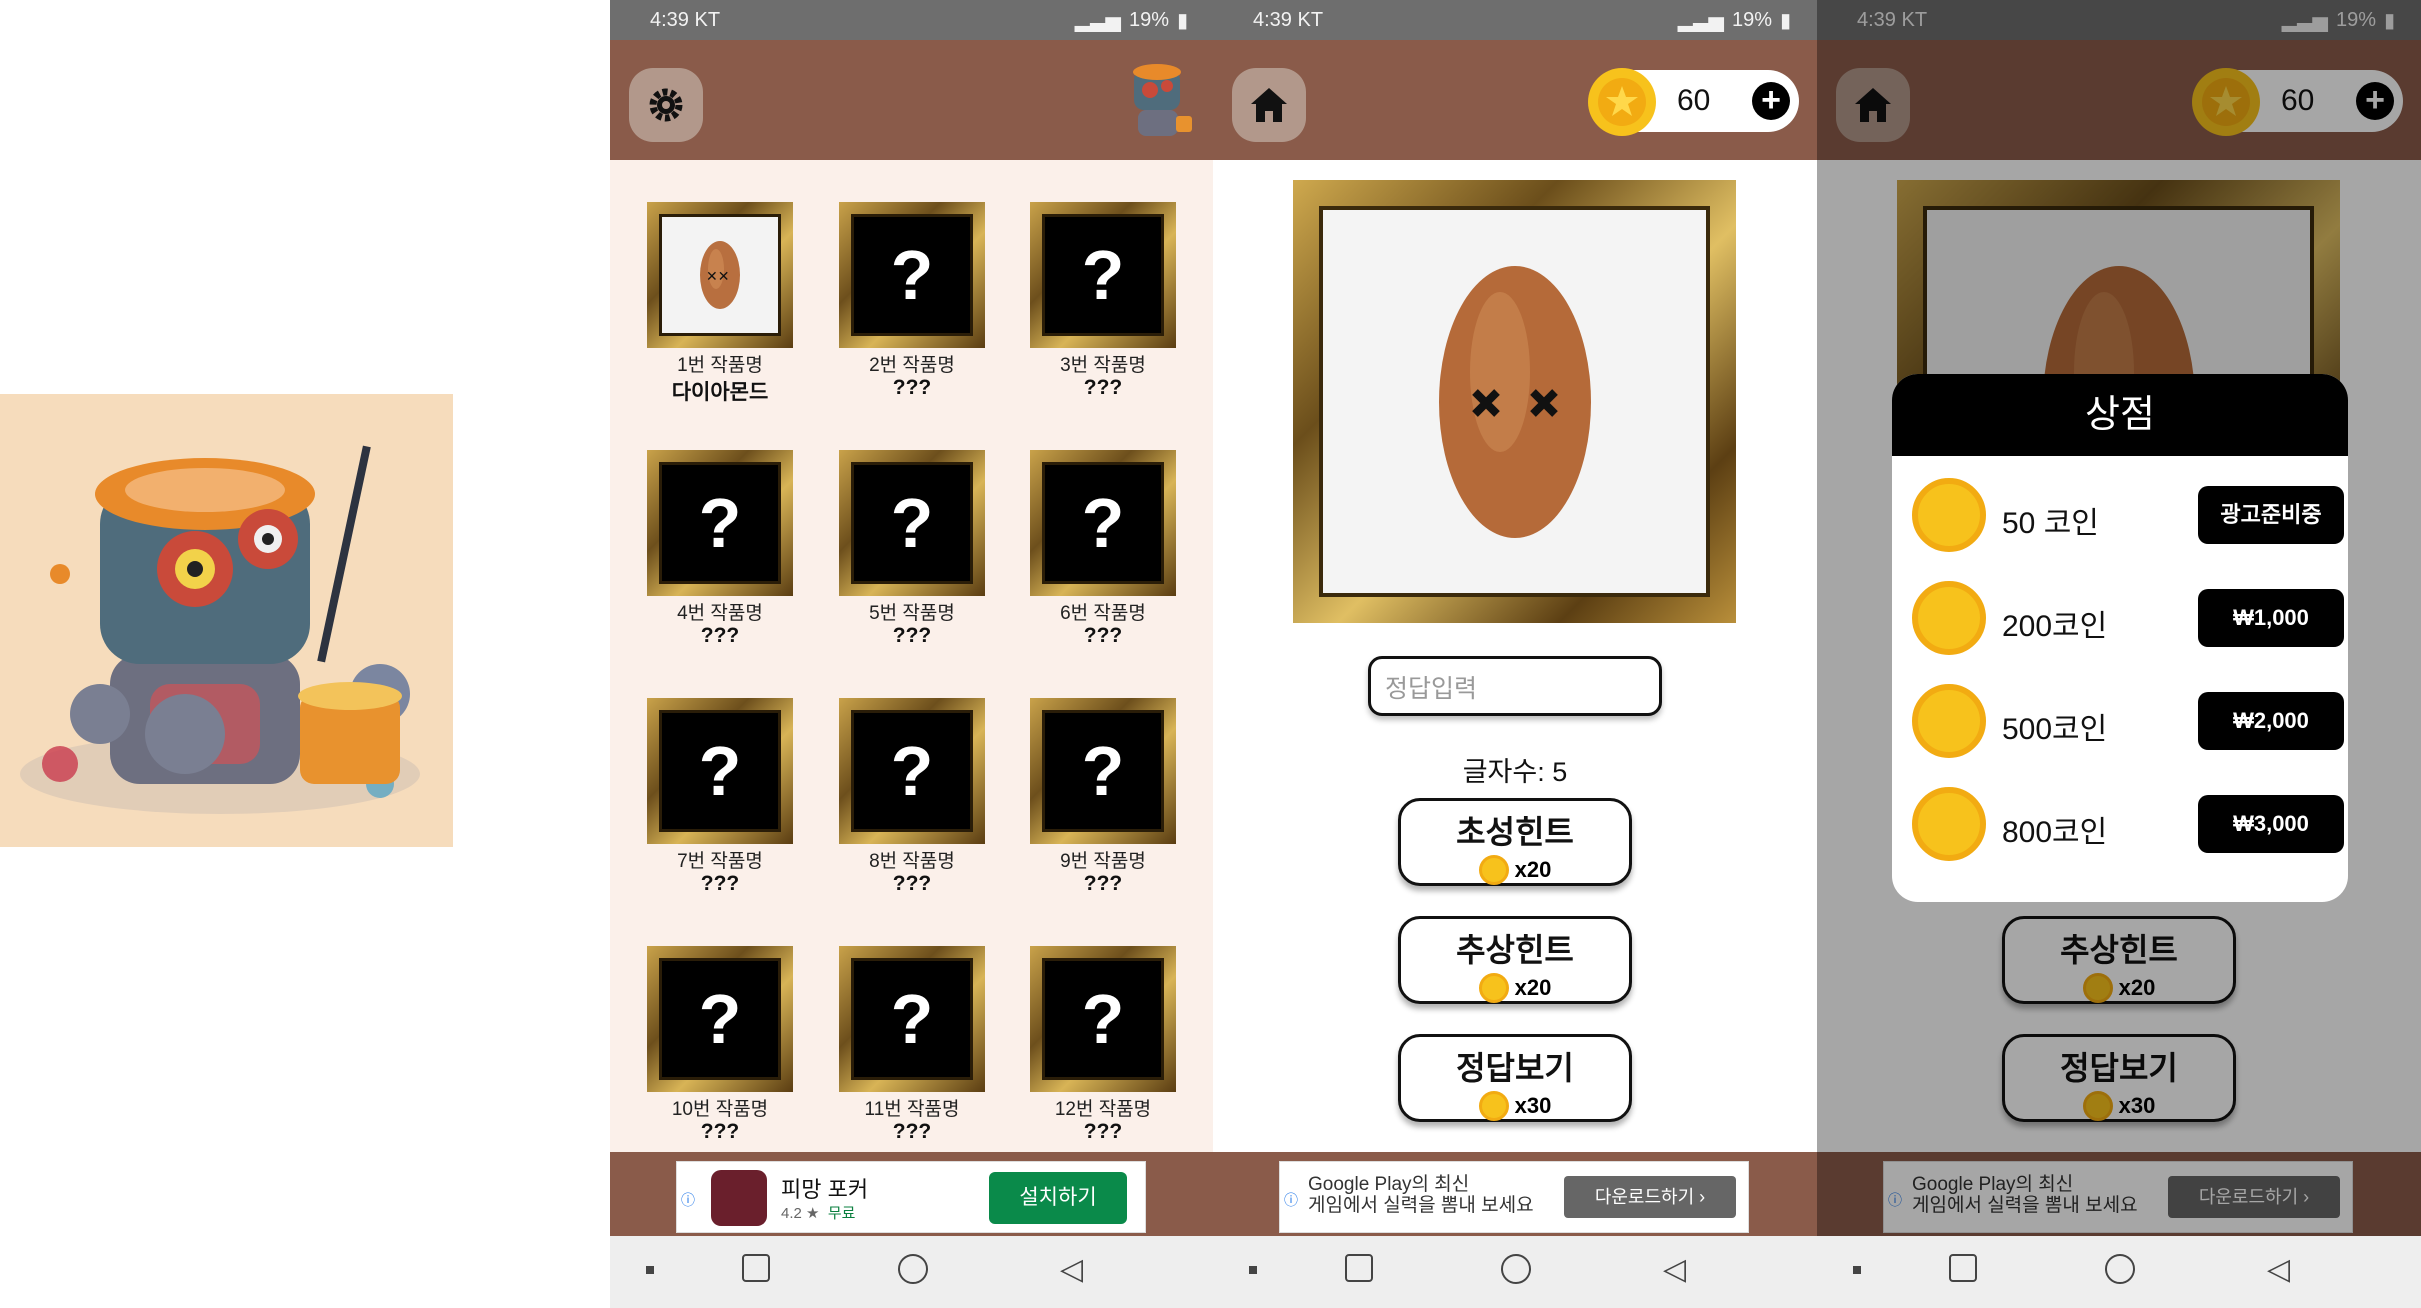 Image resolution: width=2421 pixels, height=1308 pixels. Describe the element at coordinates (1533, 987) in the screenshot. I see `hint-cost: x20` at that location.